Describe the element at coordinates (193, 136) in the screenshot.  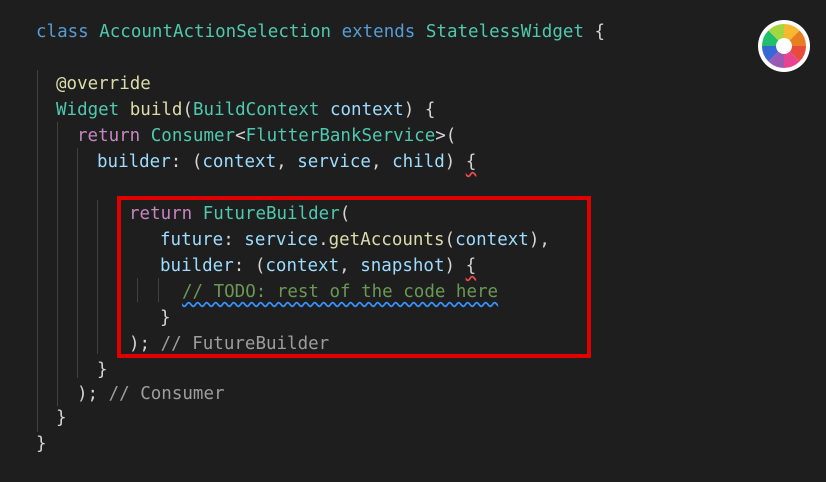
I see `consumer-type: Consumer` at that location.